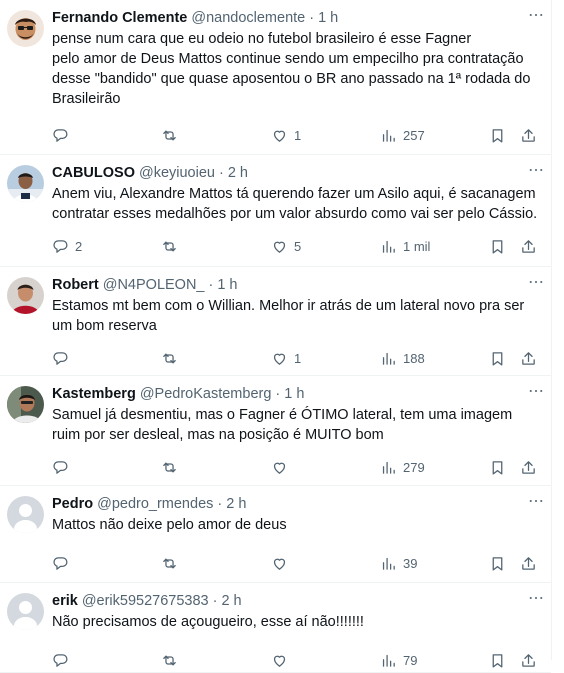  Describe the element at coordinates (398, 563) in the screenshot. I see `views-button: 39` at that location.